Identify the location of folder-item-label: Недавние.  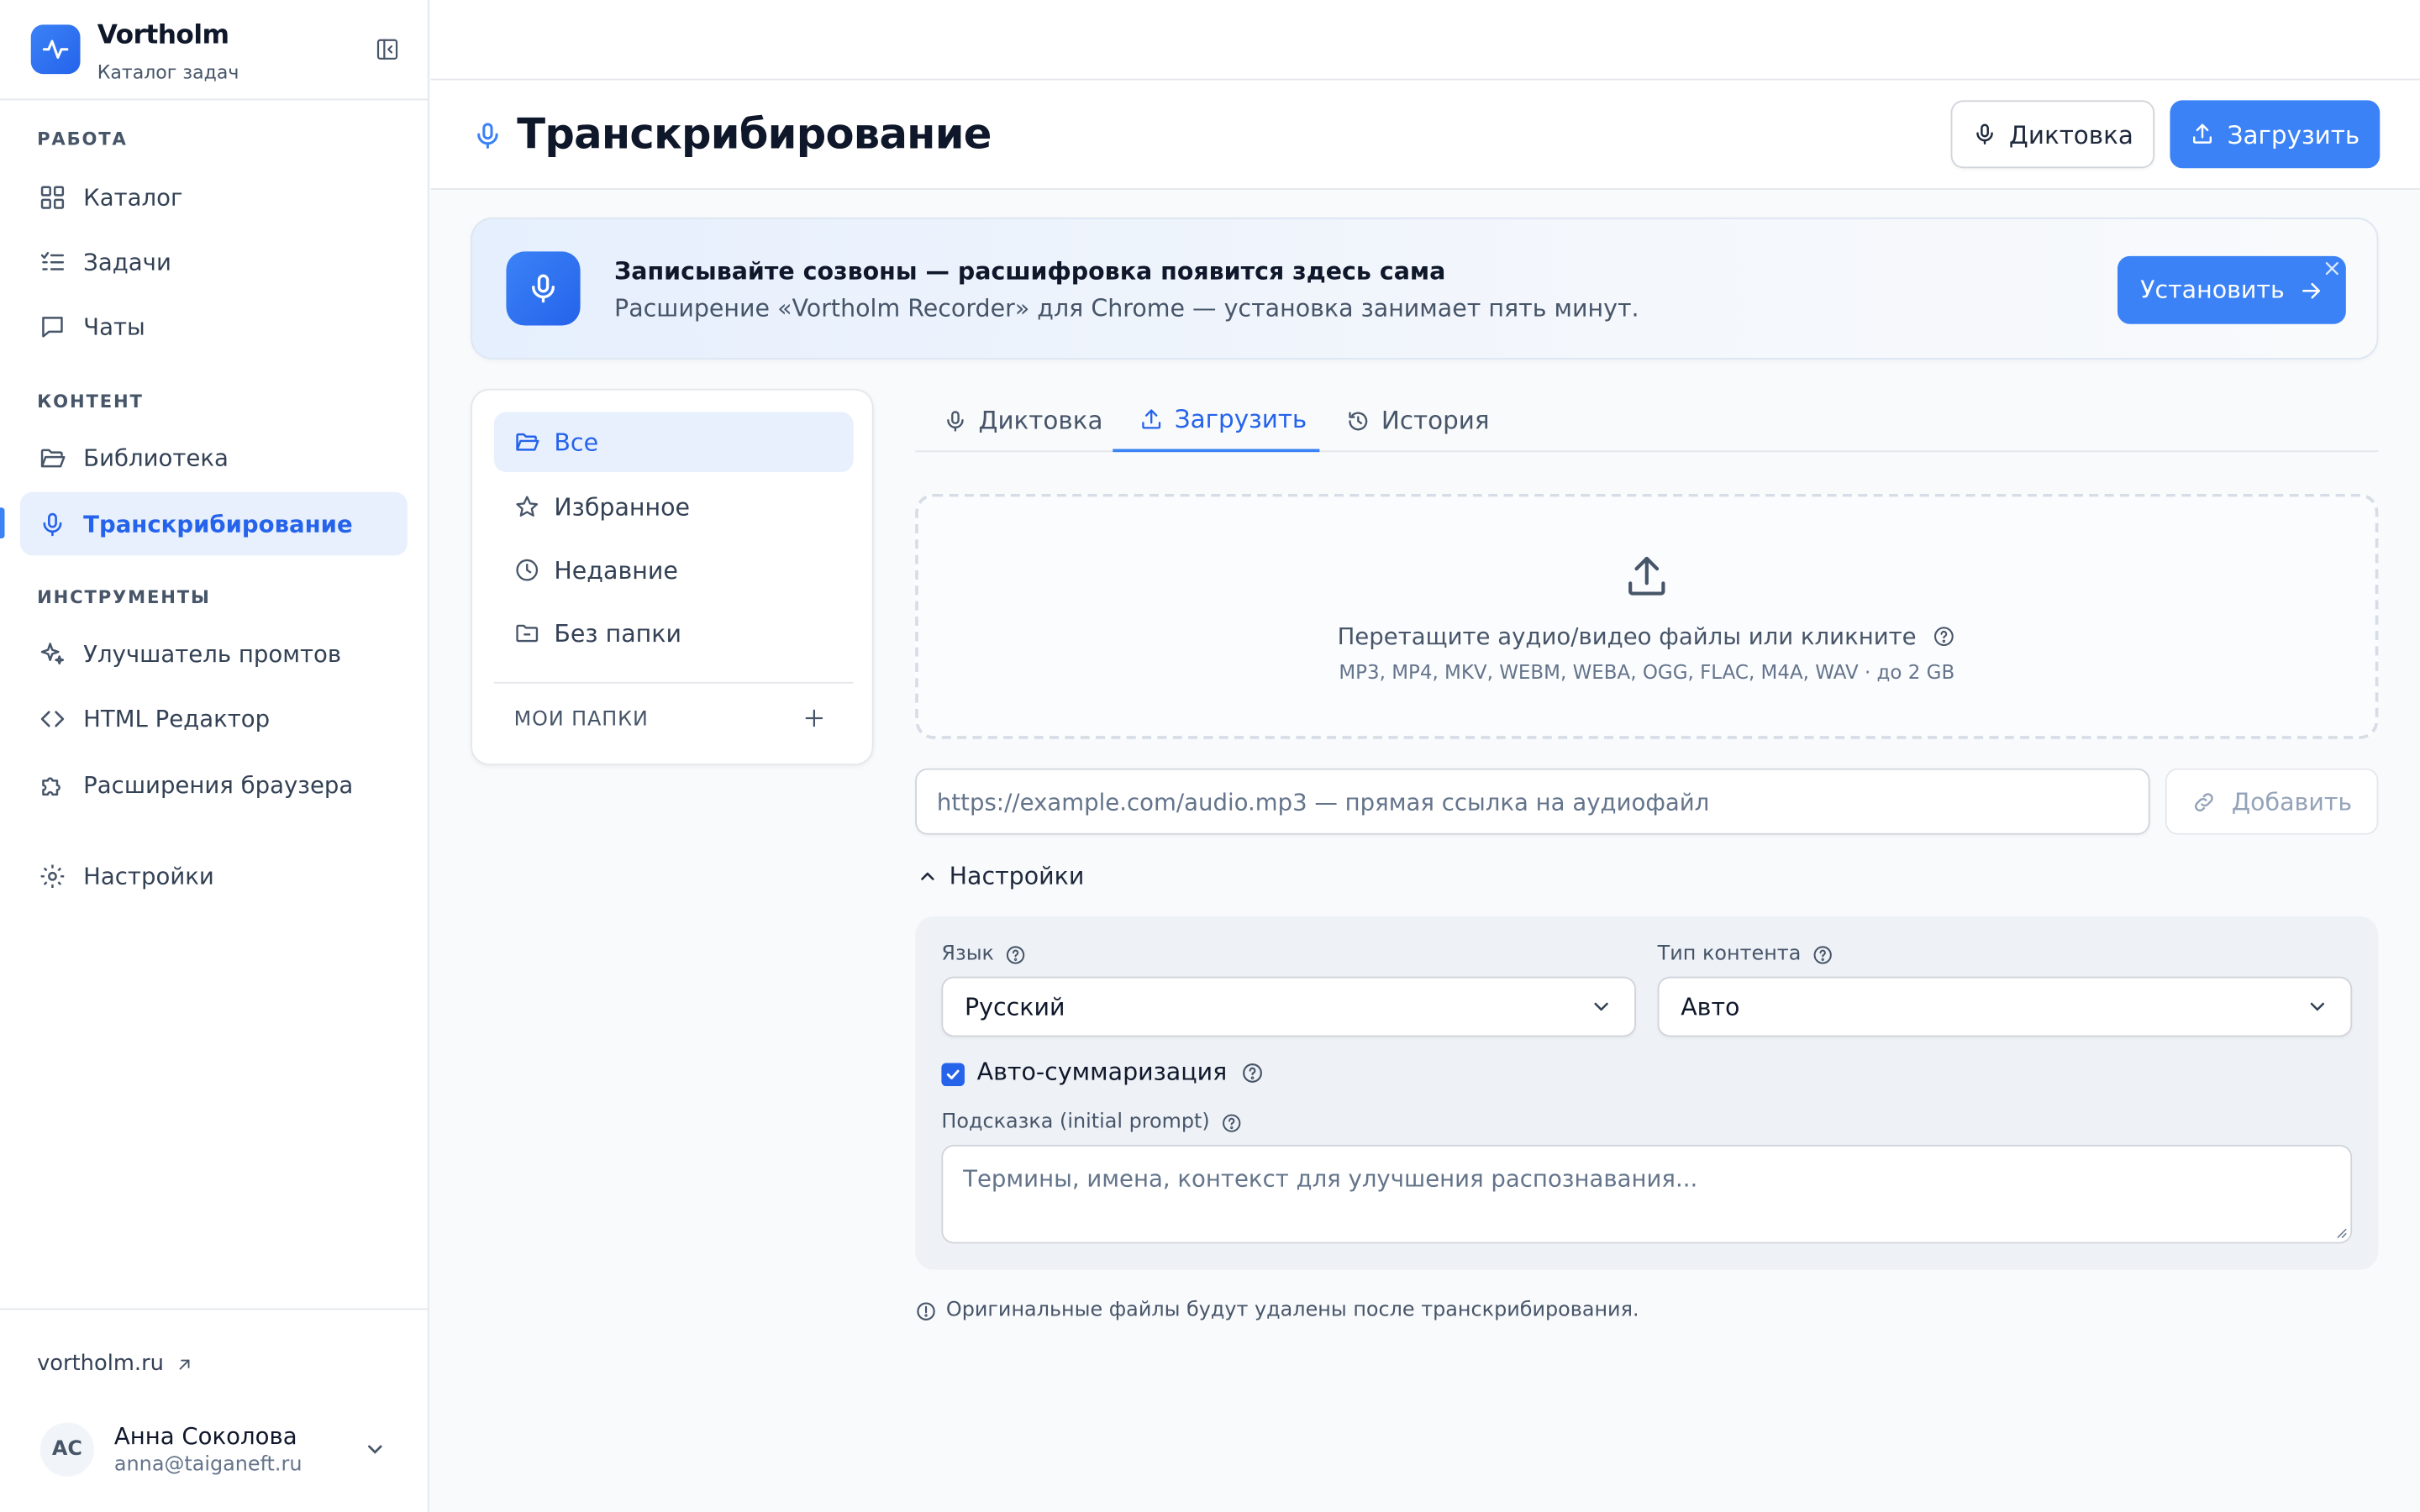
(616, 570).